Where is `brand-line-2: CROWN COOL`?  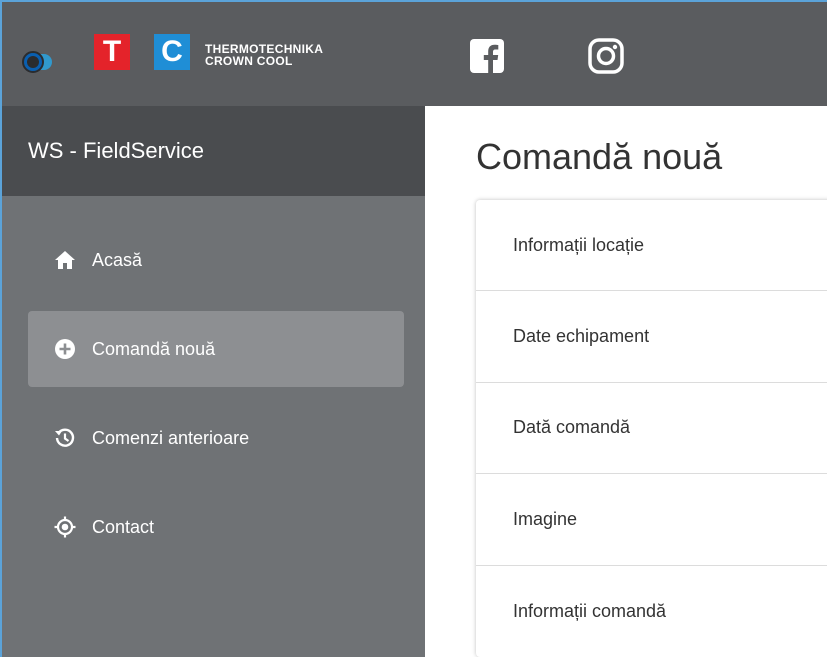 brand-line-2: CROWN COOL is located at coordinates (249, 61).